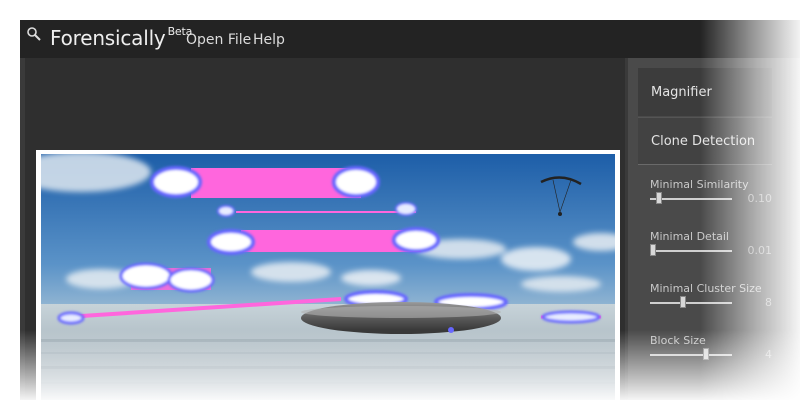  Describe the element at coordinates (681, 92) in the screenshot. I see `magnifier-label: Magnifier` at that location.